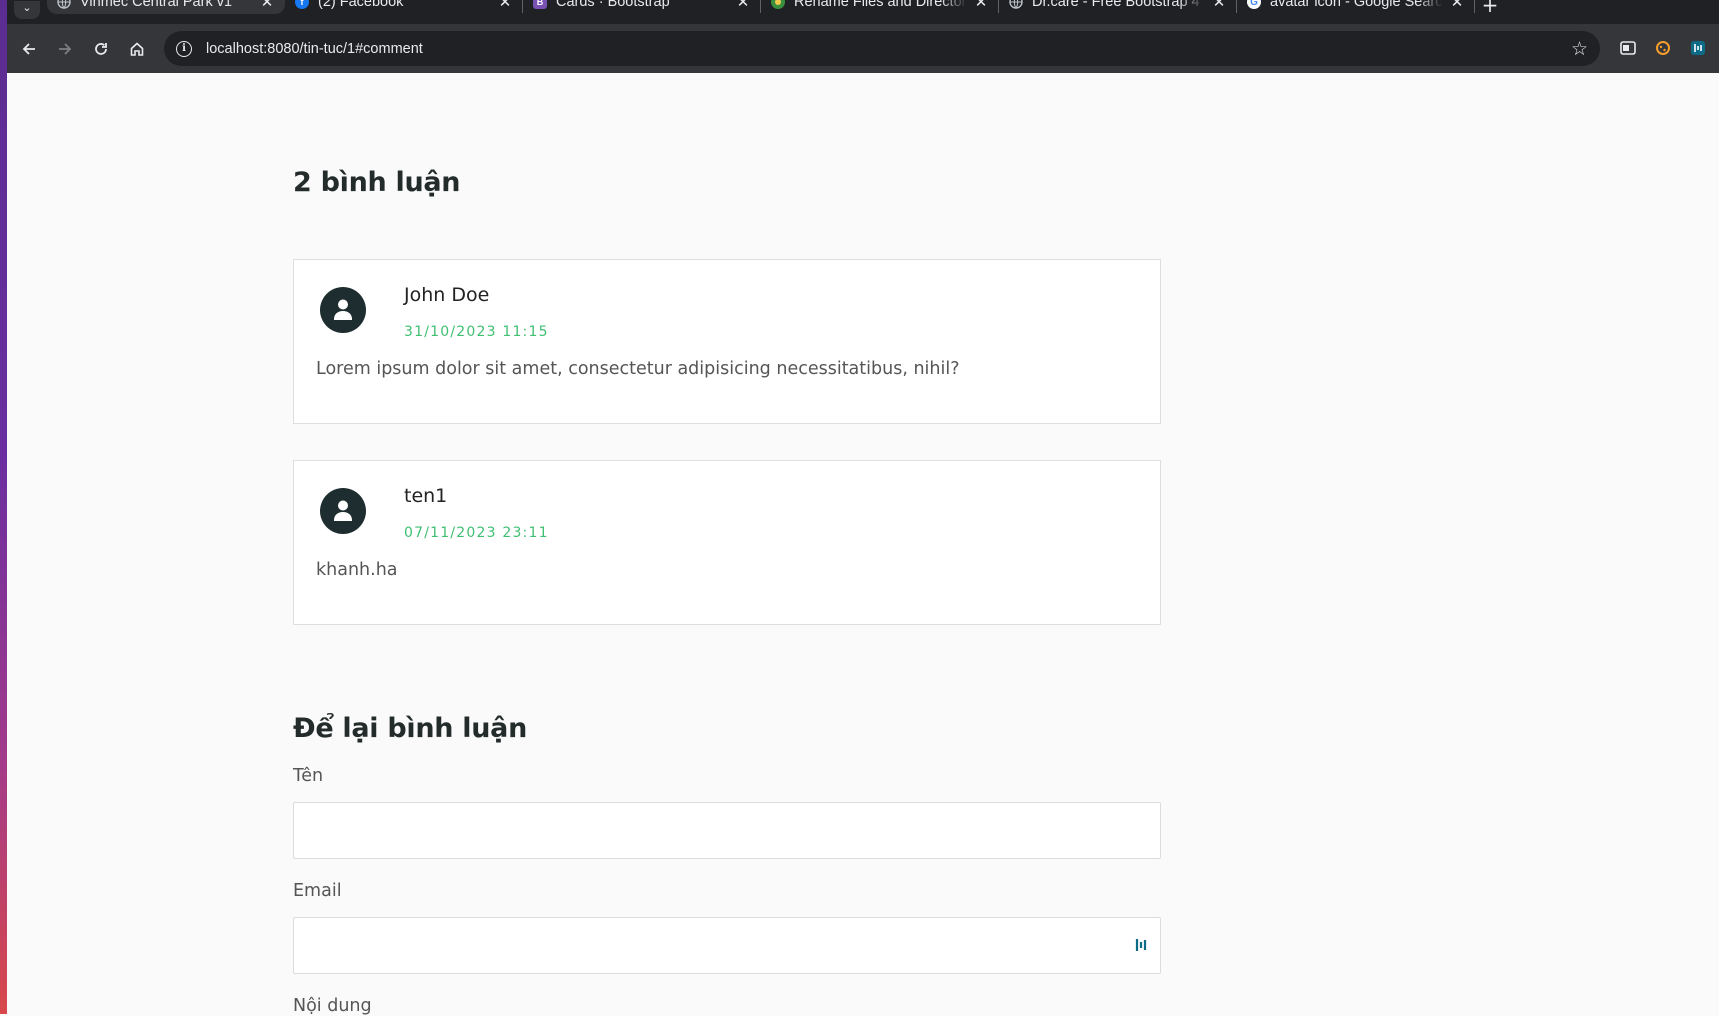  I want to click on tab-search-button: ⌄, so click(27, 12).